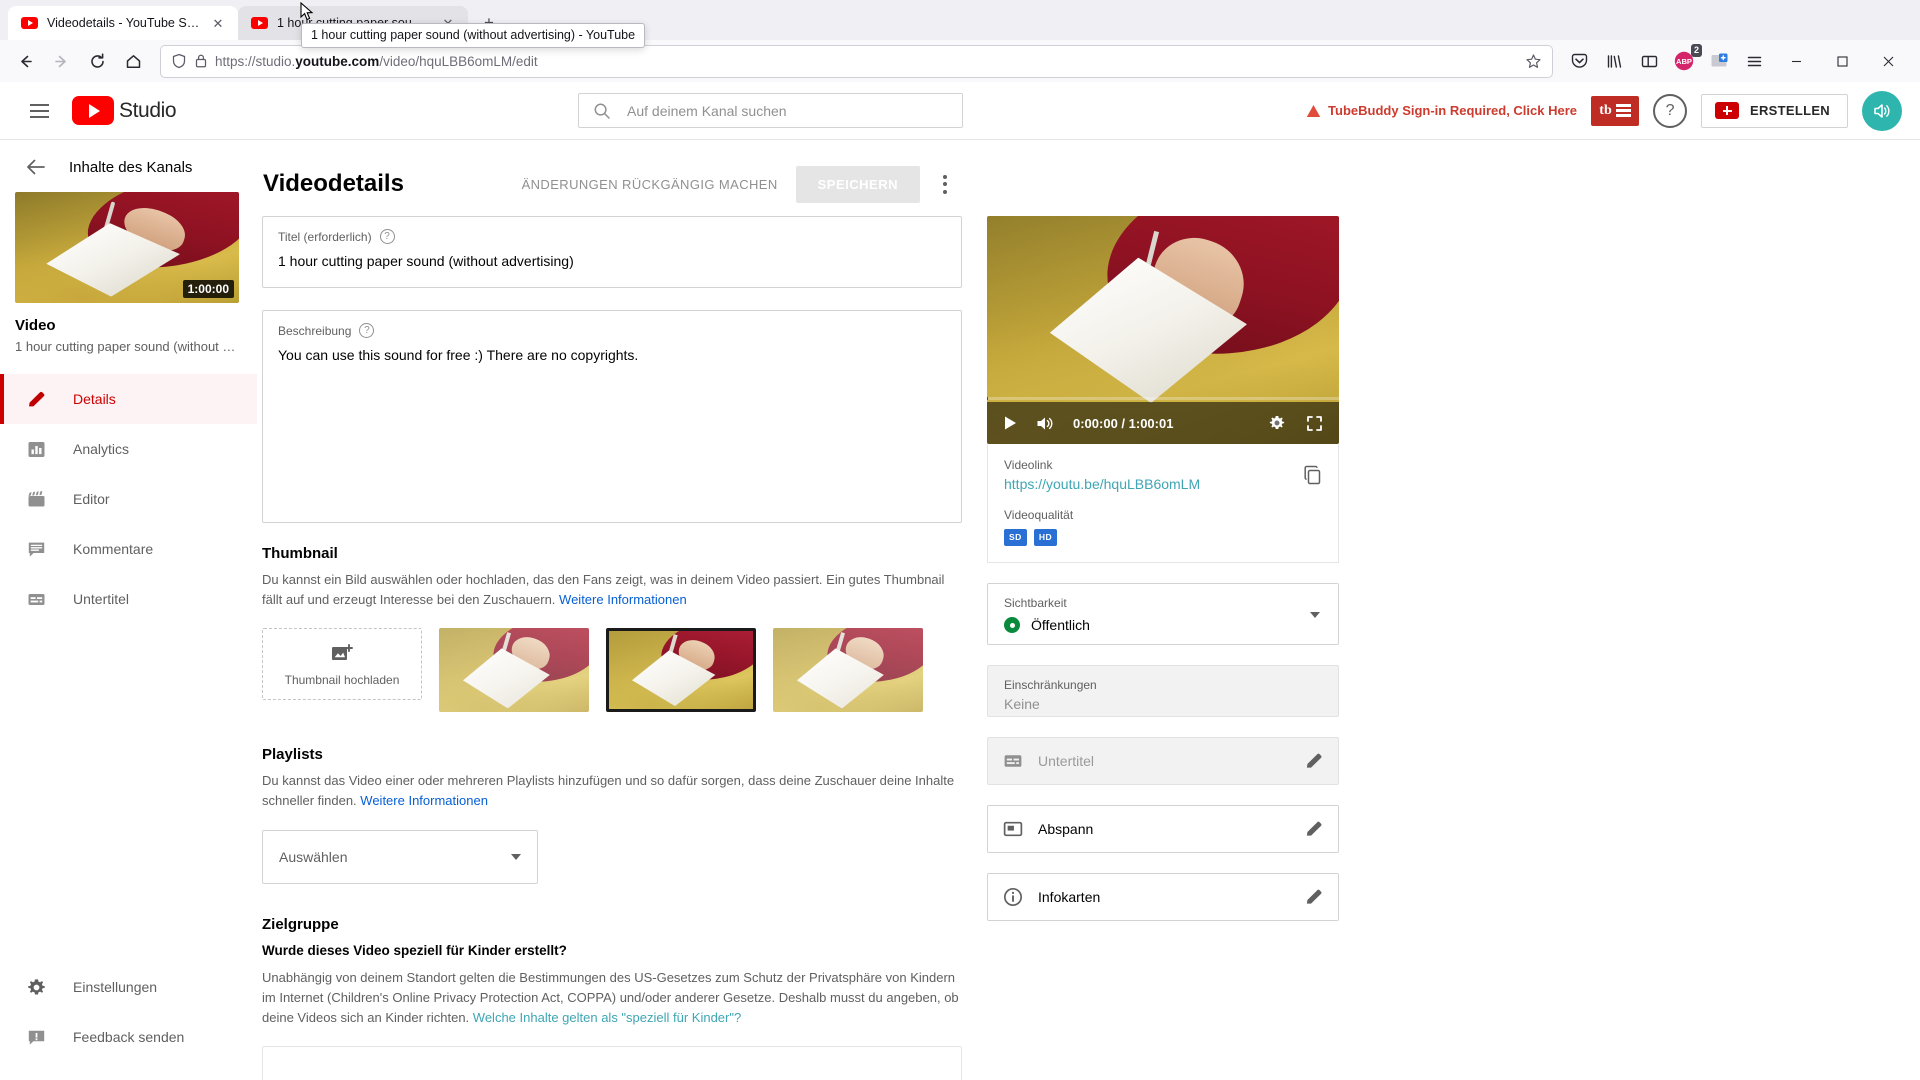 The height and width of the screenshot is (1080, 1920). I want to click on avatar, so click(1882, 110).